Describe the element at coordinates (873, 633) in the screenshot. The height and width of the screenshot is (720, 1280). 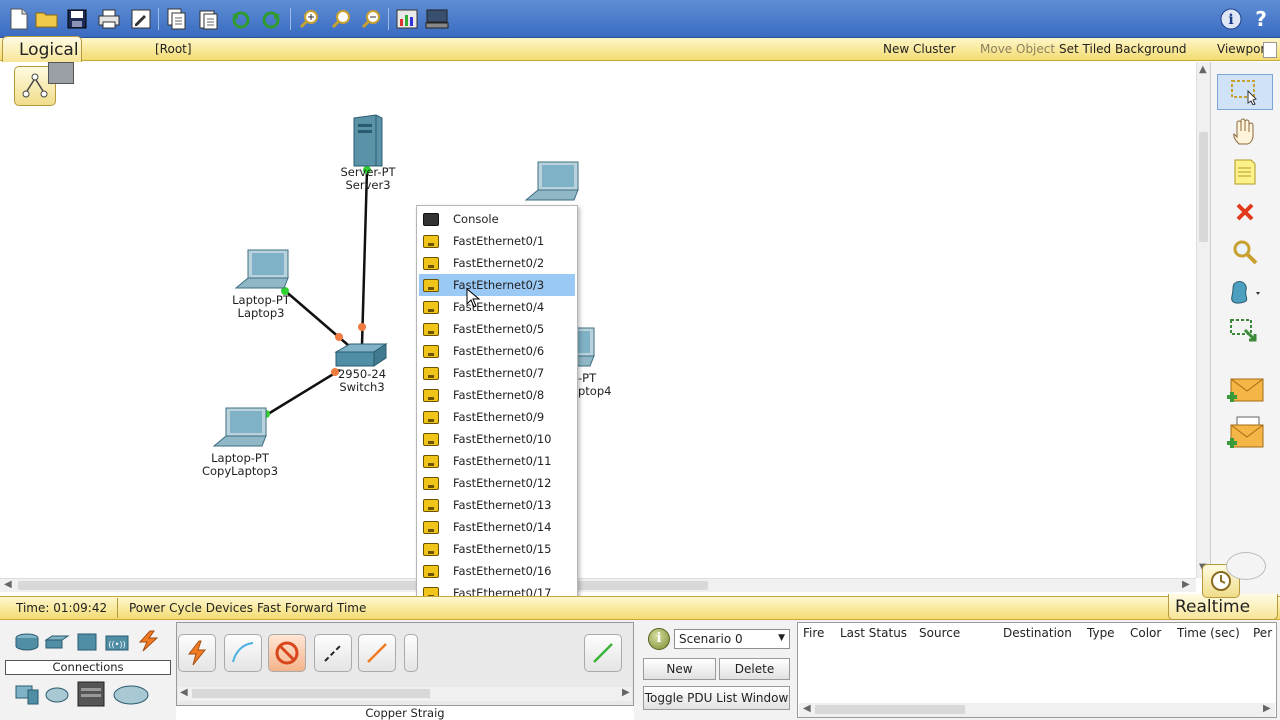
I see `pdu-column-last-status: Last Status` at that location.